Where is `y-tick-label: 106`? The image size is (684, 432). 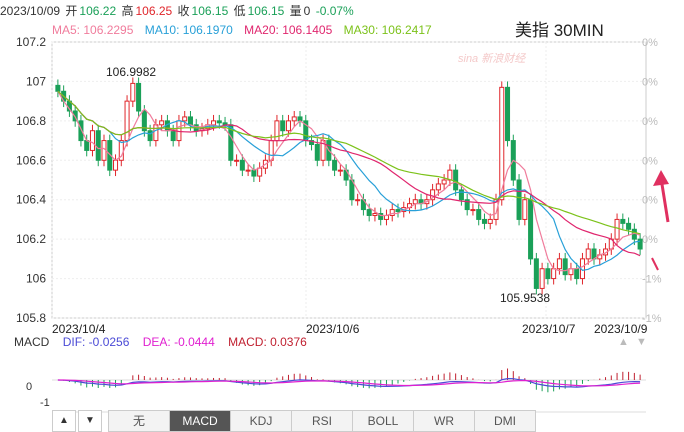 y-tick-label: 106 is located at coordinates (36, 279).